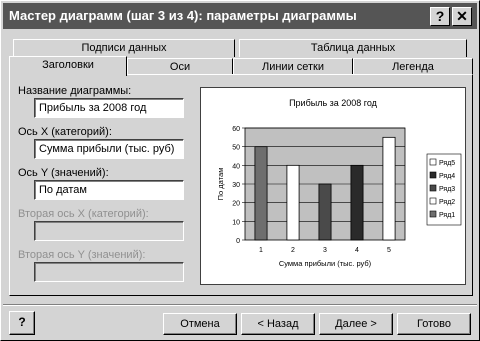 This screenshot has width=480, height=341. I want to click on x-axis-input: Сумма прибыли (тыс. руб), so click(109, 149).